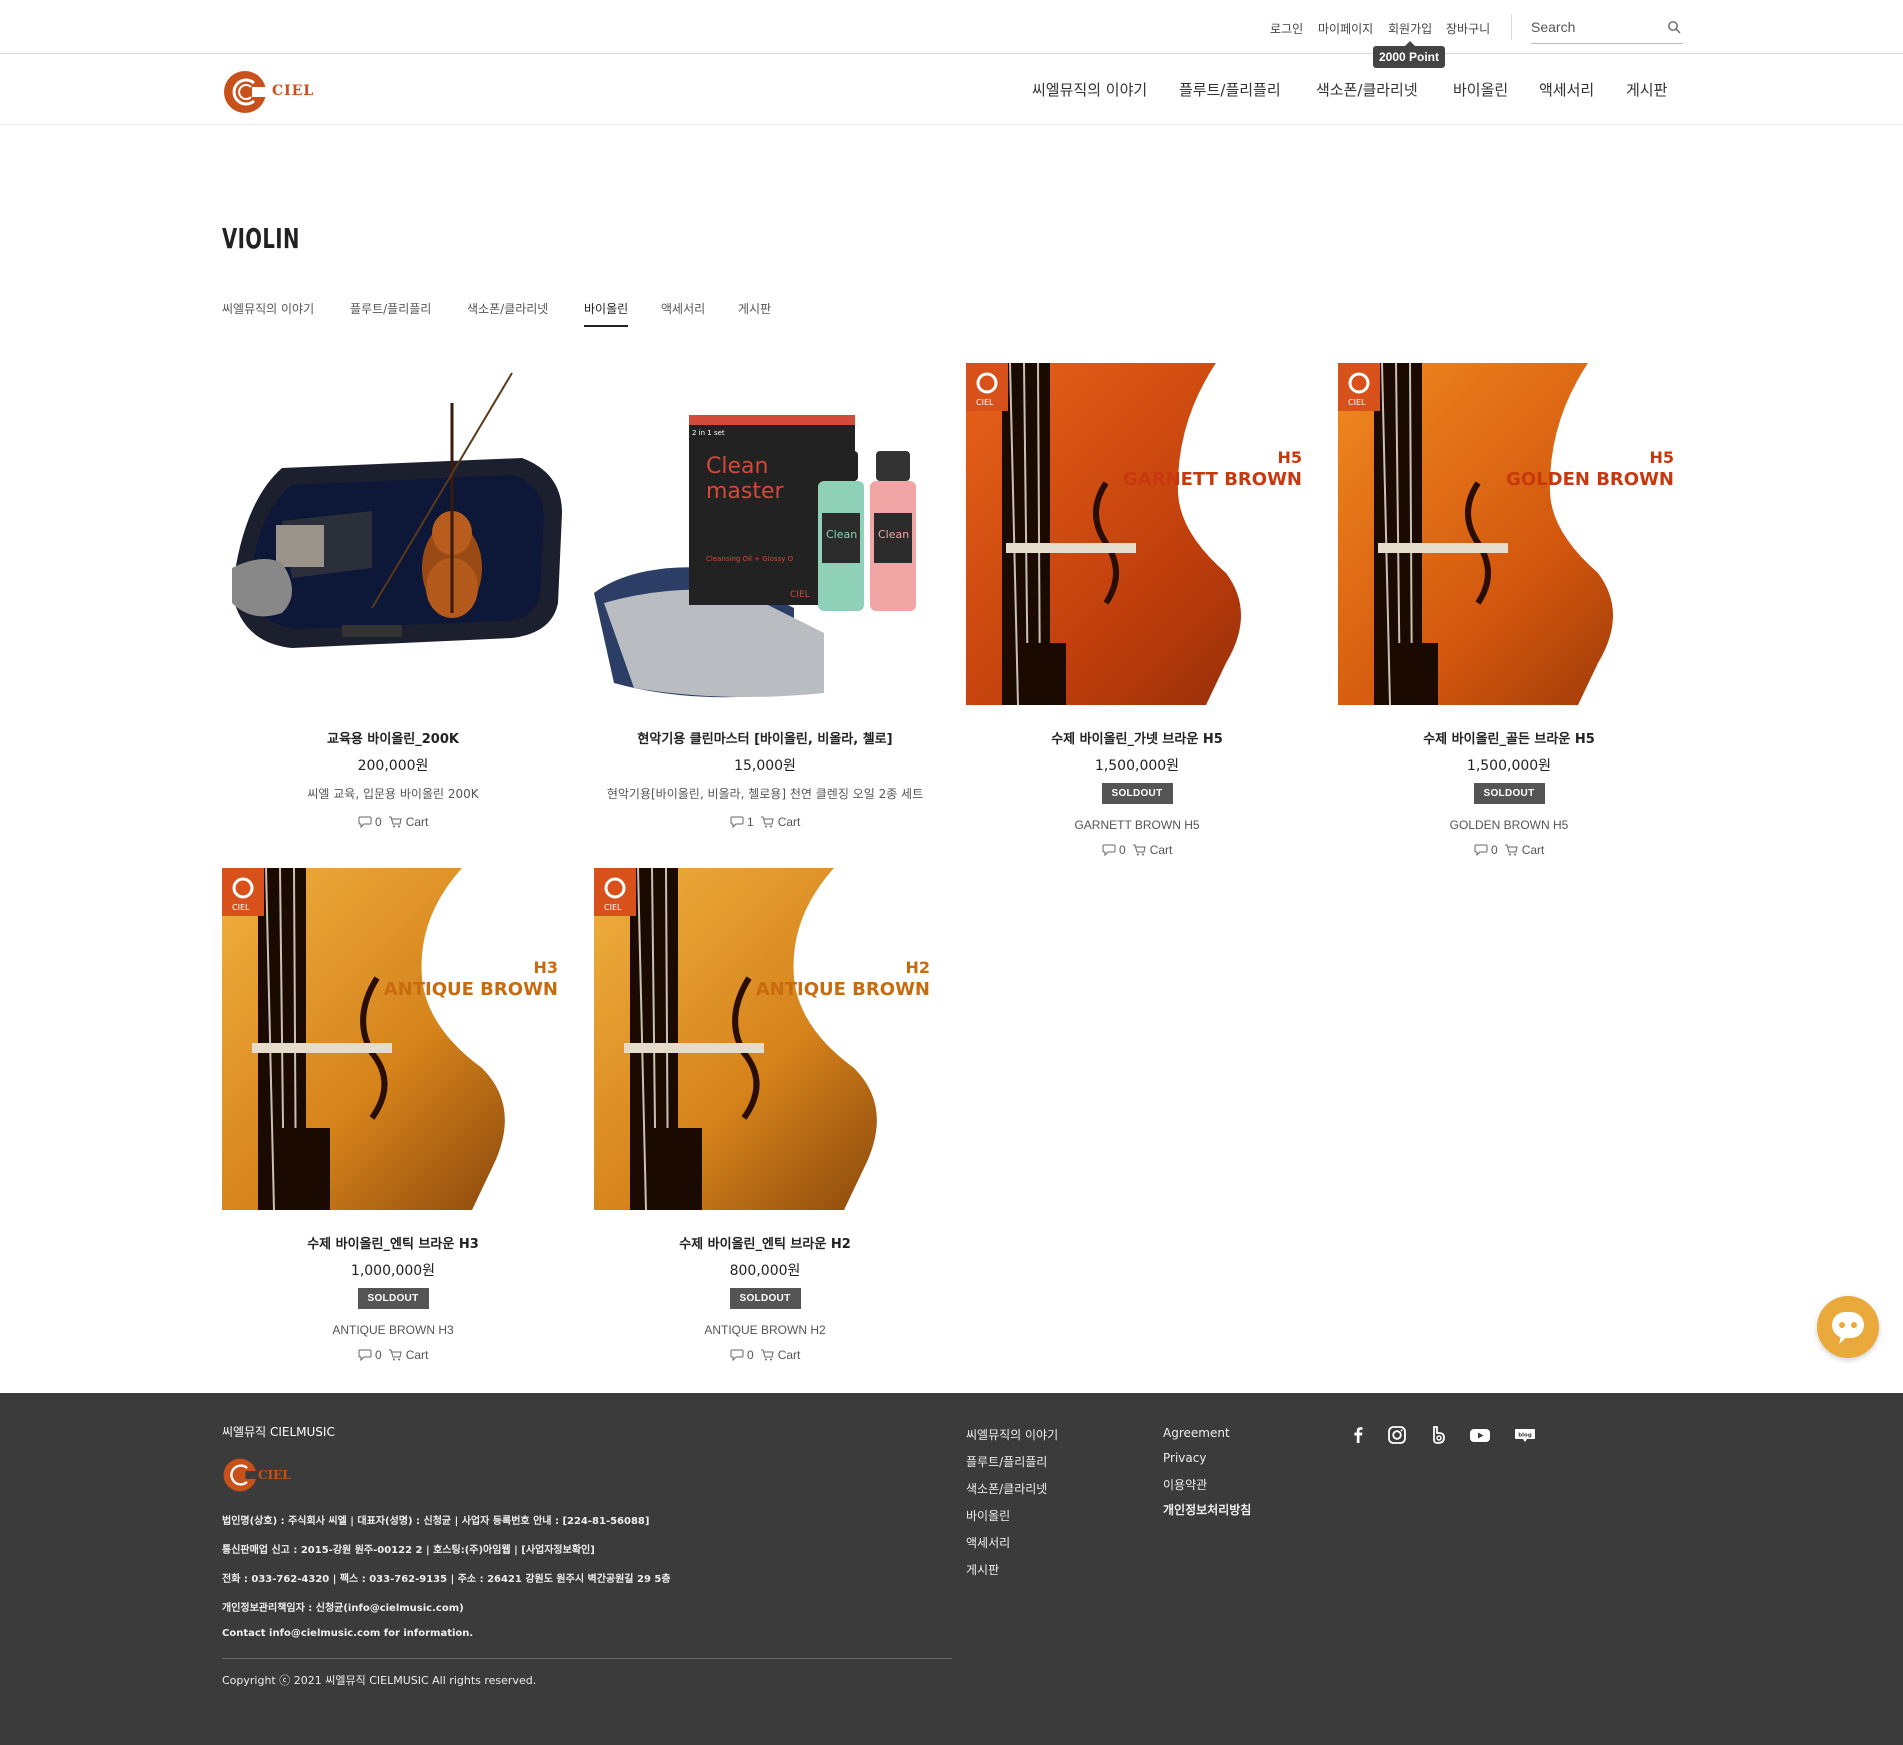 Image resolution: width=1903 pixels, height=1745 pixels. What do you see at coordinates (1509, 793) in the screenshot?
I see `soldout-badge: SOLDOUT` at bounding box center [1509, 793].